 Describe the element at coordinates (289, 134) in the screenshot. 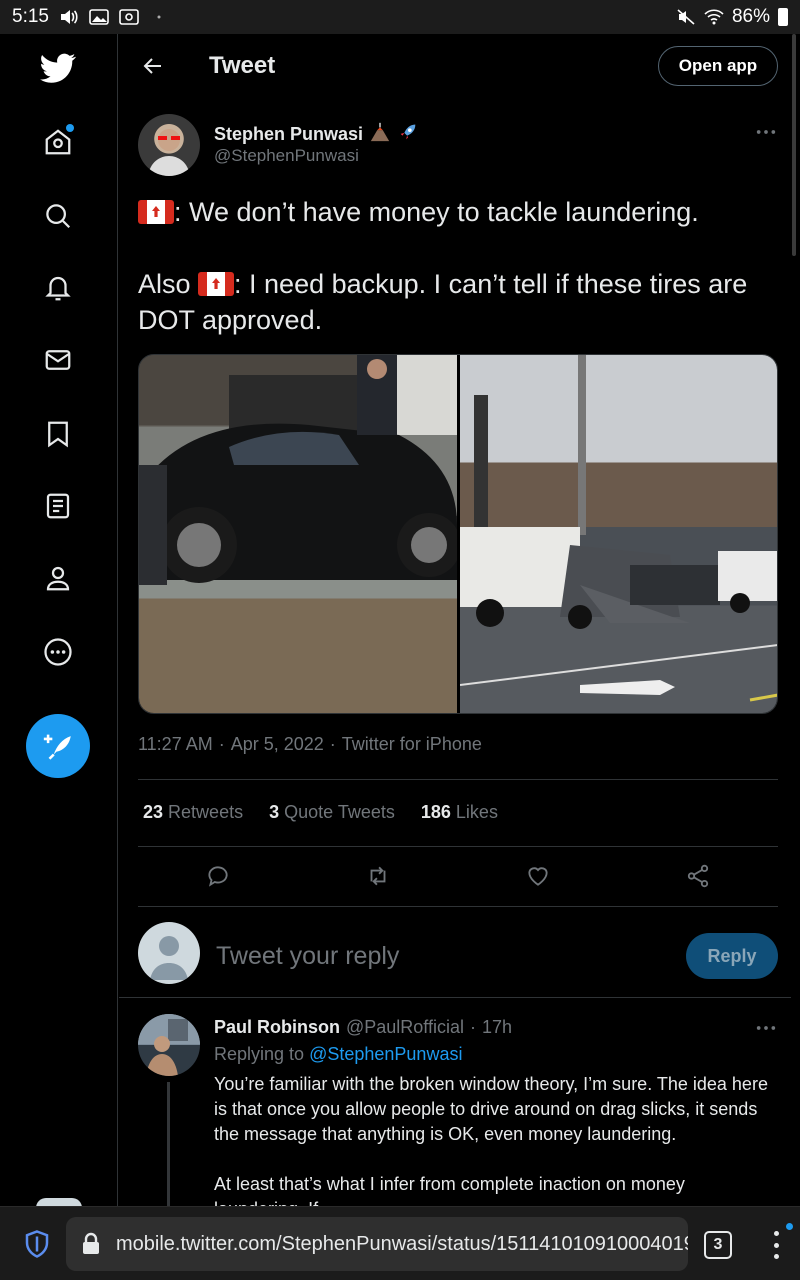

I see `author-name-text: Stephen Punwasi` at that location.